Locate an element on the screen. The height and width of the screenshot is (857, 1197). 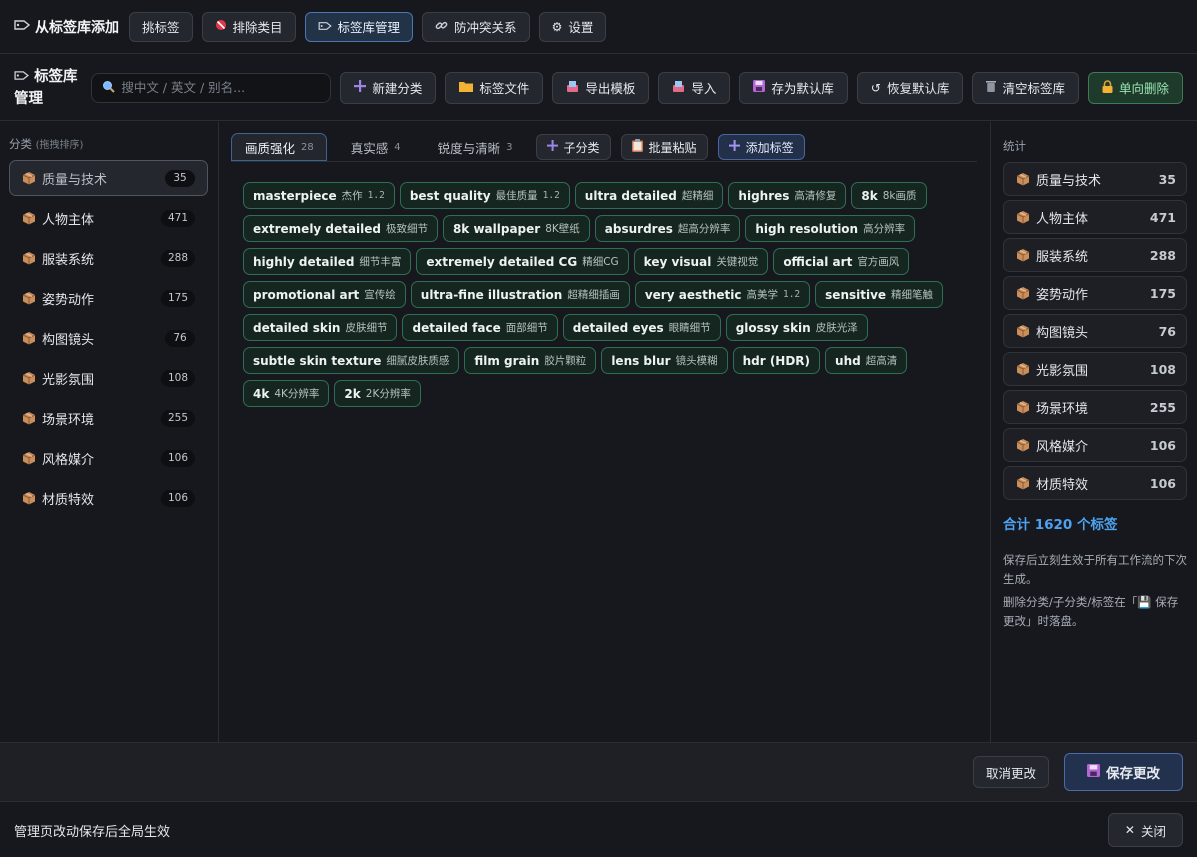
sidebar-category-item: 姿势动作 175 is located at coordinates (108, 298).